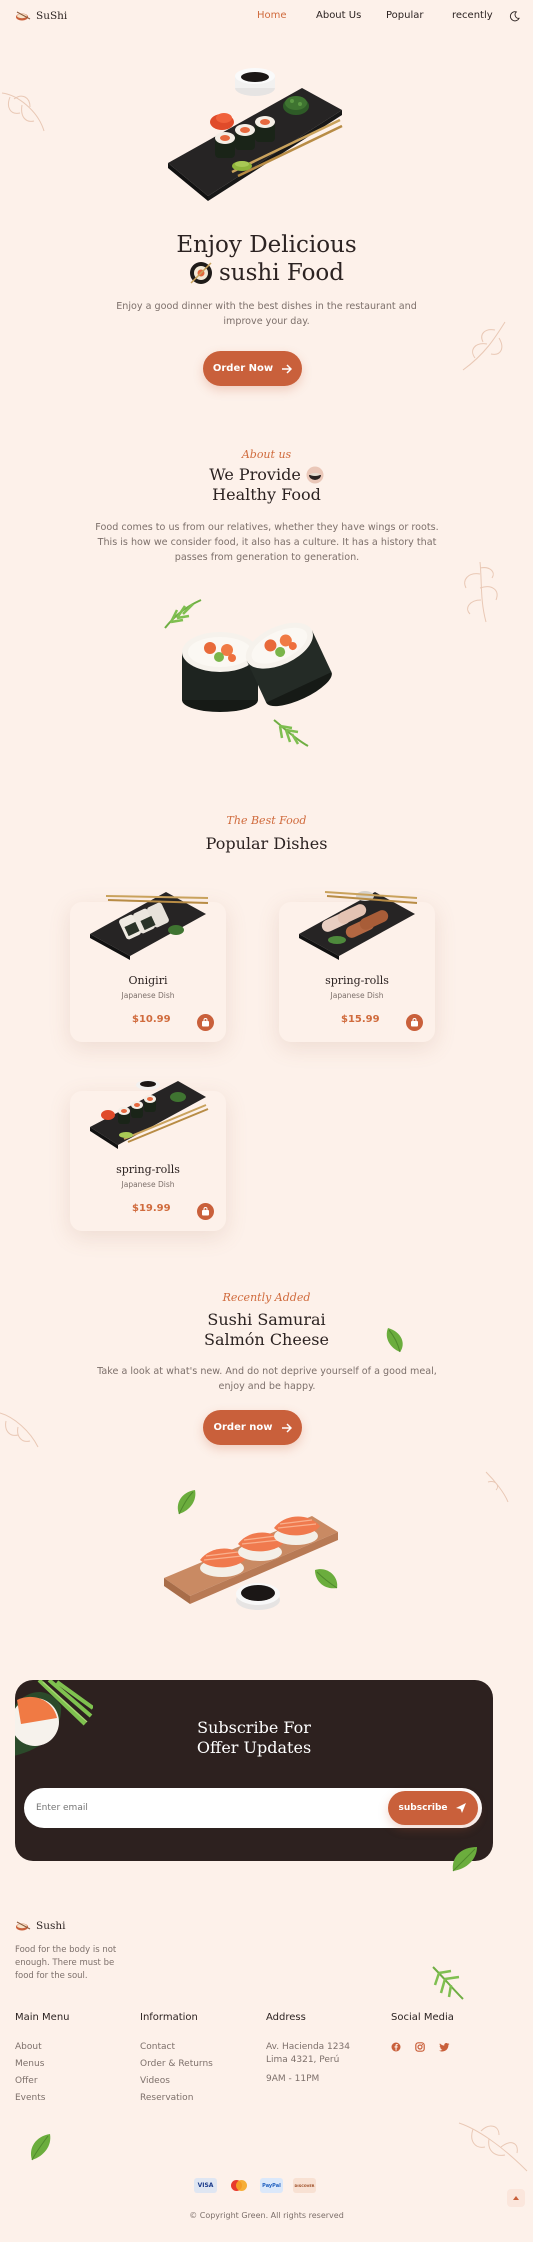 The height and width of the screenshot is (2242, 533). What do you see at coordinates (51, 1926) in the screenshot?
I see `footer-brand-name: Sushi` at bounding box center [51, 1926].